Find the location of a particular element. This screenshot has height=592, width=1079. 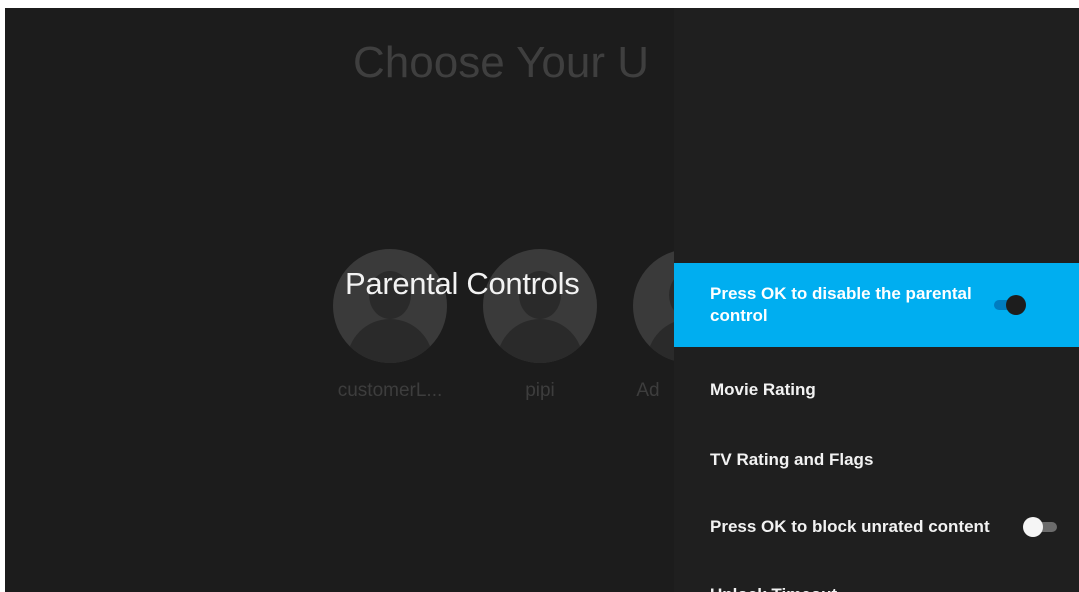

disable-parental-control-label: Press OK to disable the parental control is located at coordinates (841, 304).